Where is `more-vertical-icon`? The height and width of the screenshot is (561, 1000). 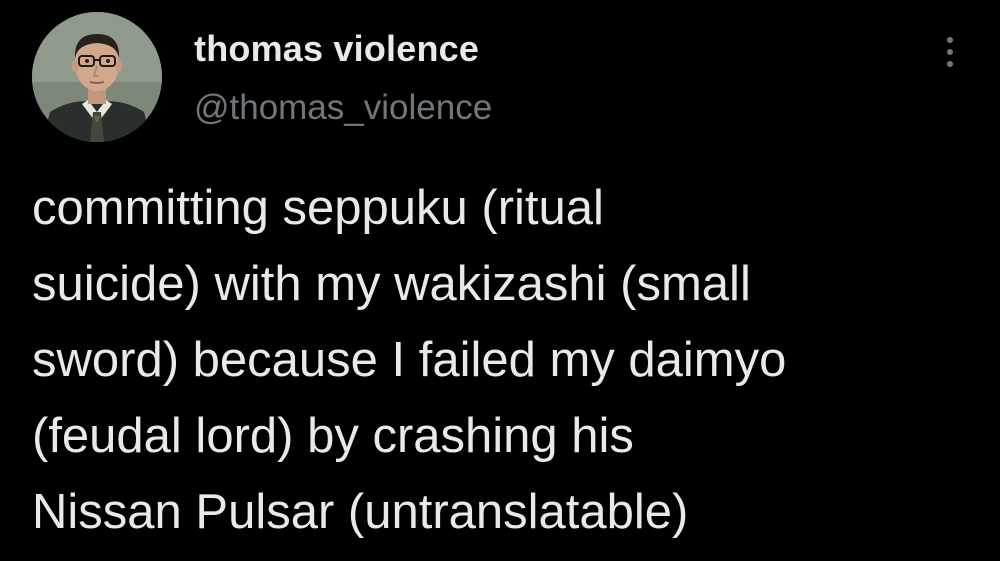 more-vertical-icon is located at coordinates (950, 40).